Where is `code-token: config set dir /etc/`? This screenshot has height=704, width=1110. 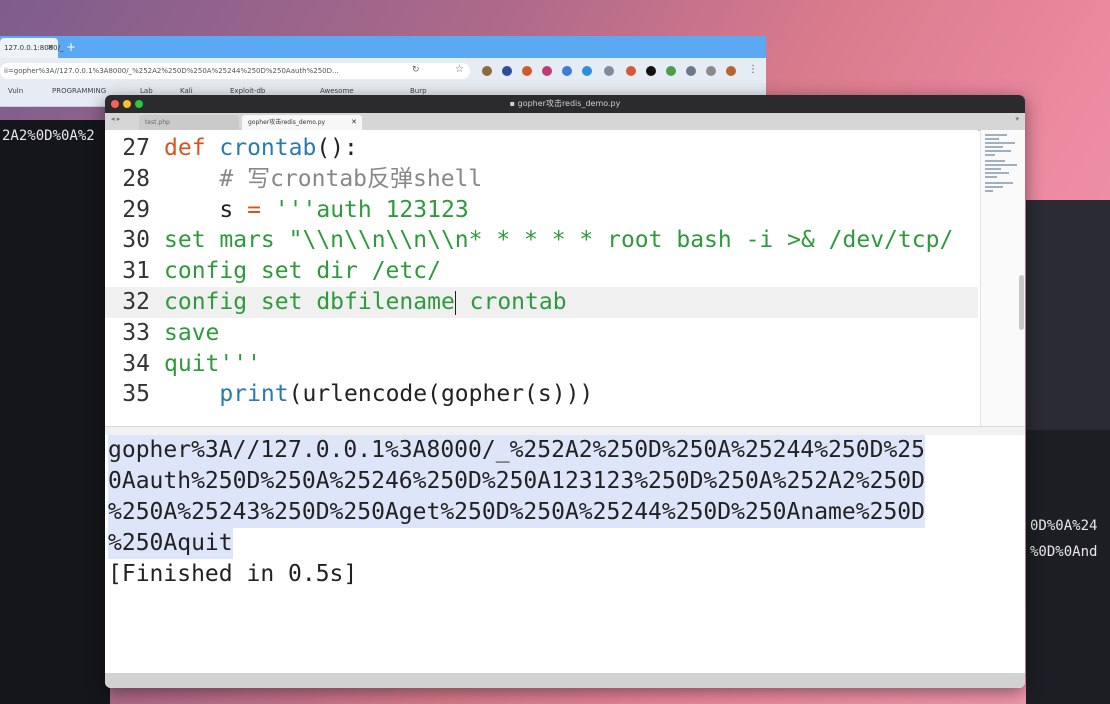
code-token: config set dir /etc/ is located at coordinates (302, 271).